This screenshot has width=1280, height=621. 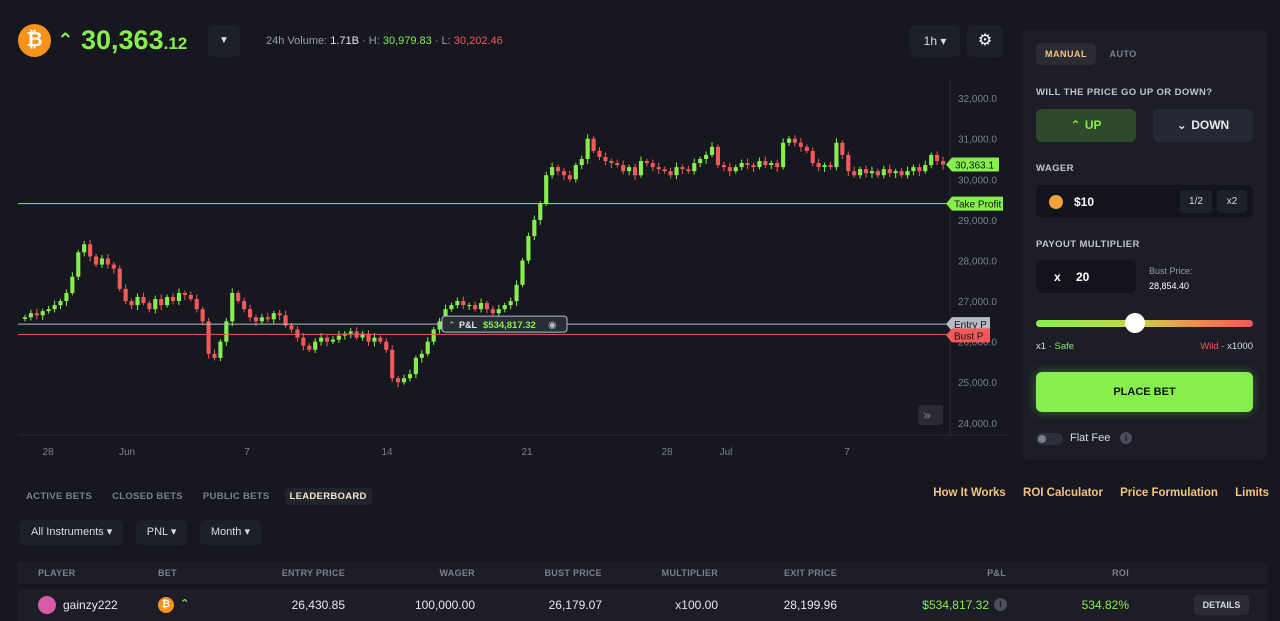 I want to click on period-filter: Month ▾, so click(x=230, y=532).